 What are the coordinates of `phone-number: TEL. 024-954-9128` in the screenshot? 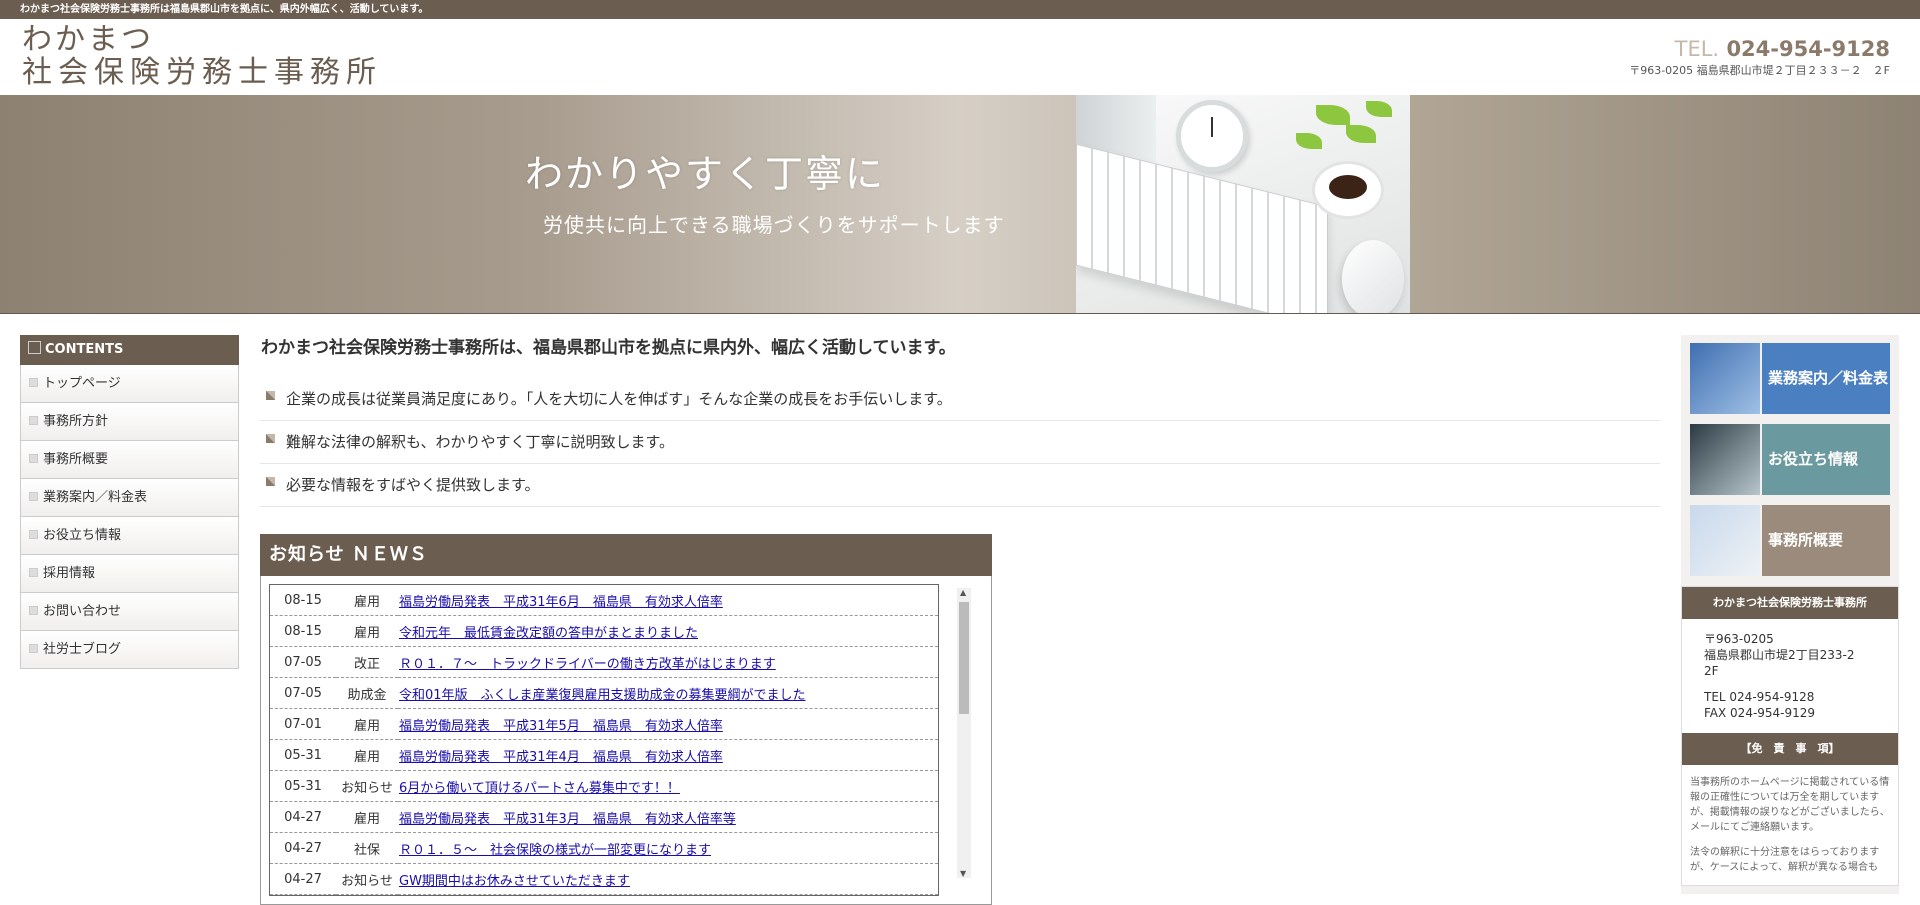 It's located at (1759, 49).